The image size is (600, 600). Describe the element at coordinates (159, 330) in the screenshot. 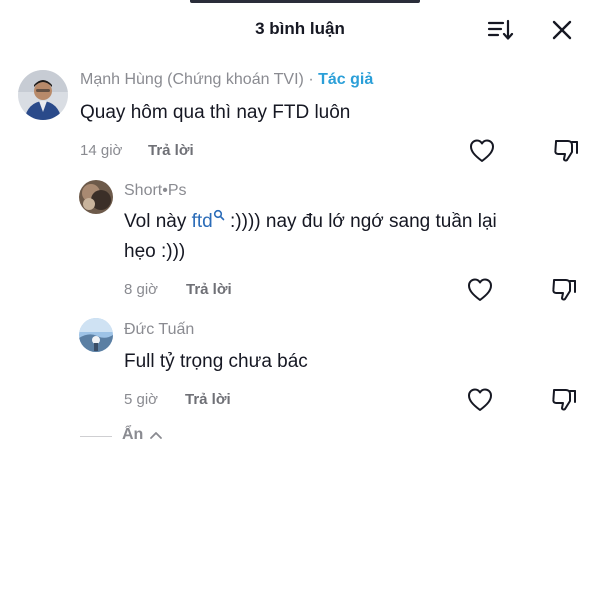

I see `comment-author: Đức Tuấn` at that location.